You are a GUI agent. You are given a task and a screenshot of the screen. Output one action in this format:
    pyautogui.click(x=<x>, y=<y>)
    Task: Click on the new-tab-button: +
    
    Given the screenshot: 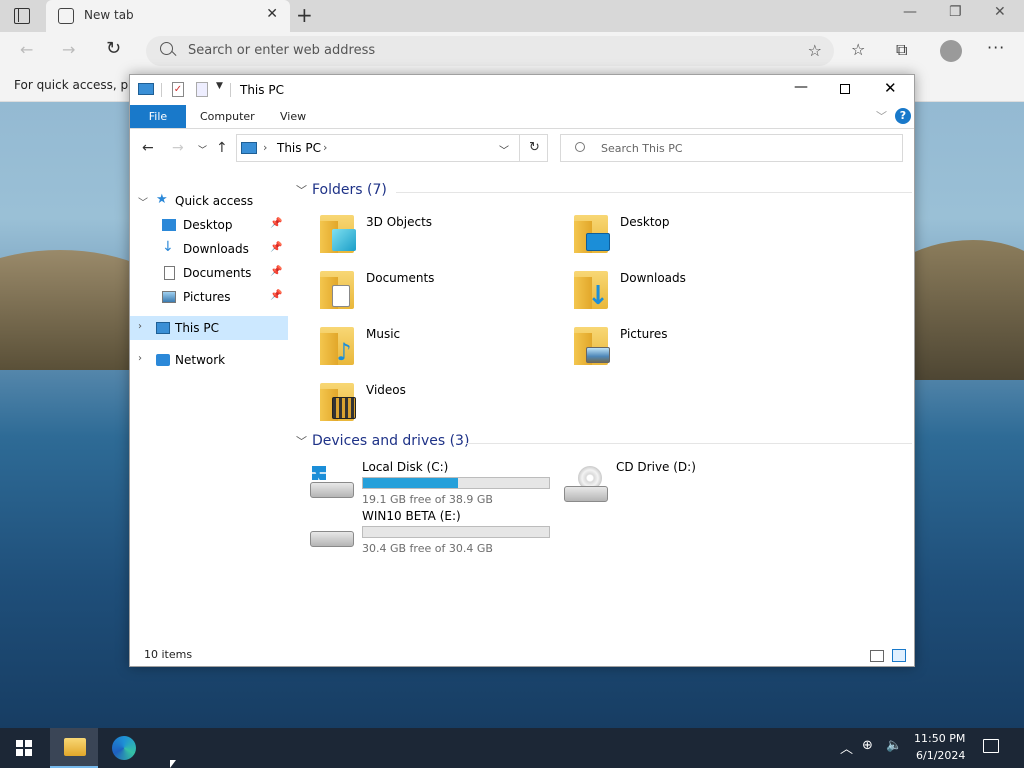 What is the action you would take?
    pyautogui.click(x=304, y=15)
    